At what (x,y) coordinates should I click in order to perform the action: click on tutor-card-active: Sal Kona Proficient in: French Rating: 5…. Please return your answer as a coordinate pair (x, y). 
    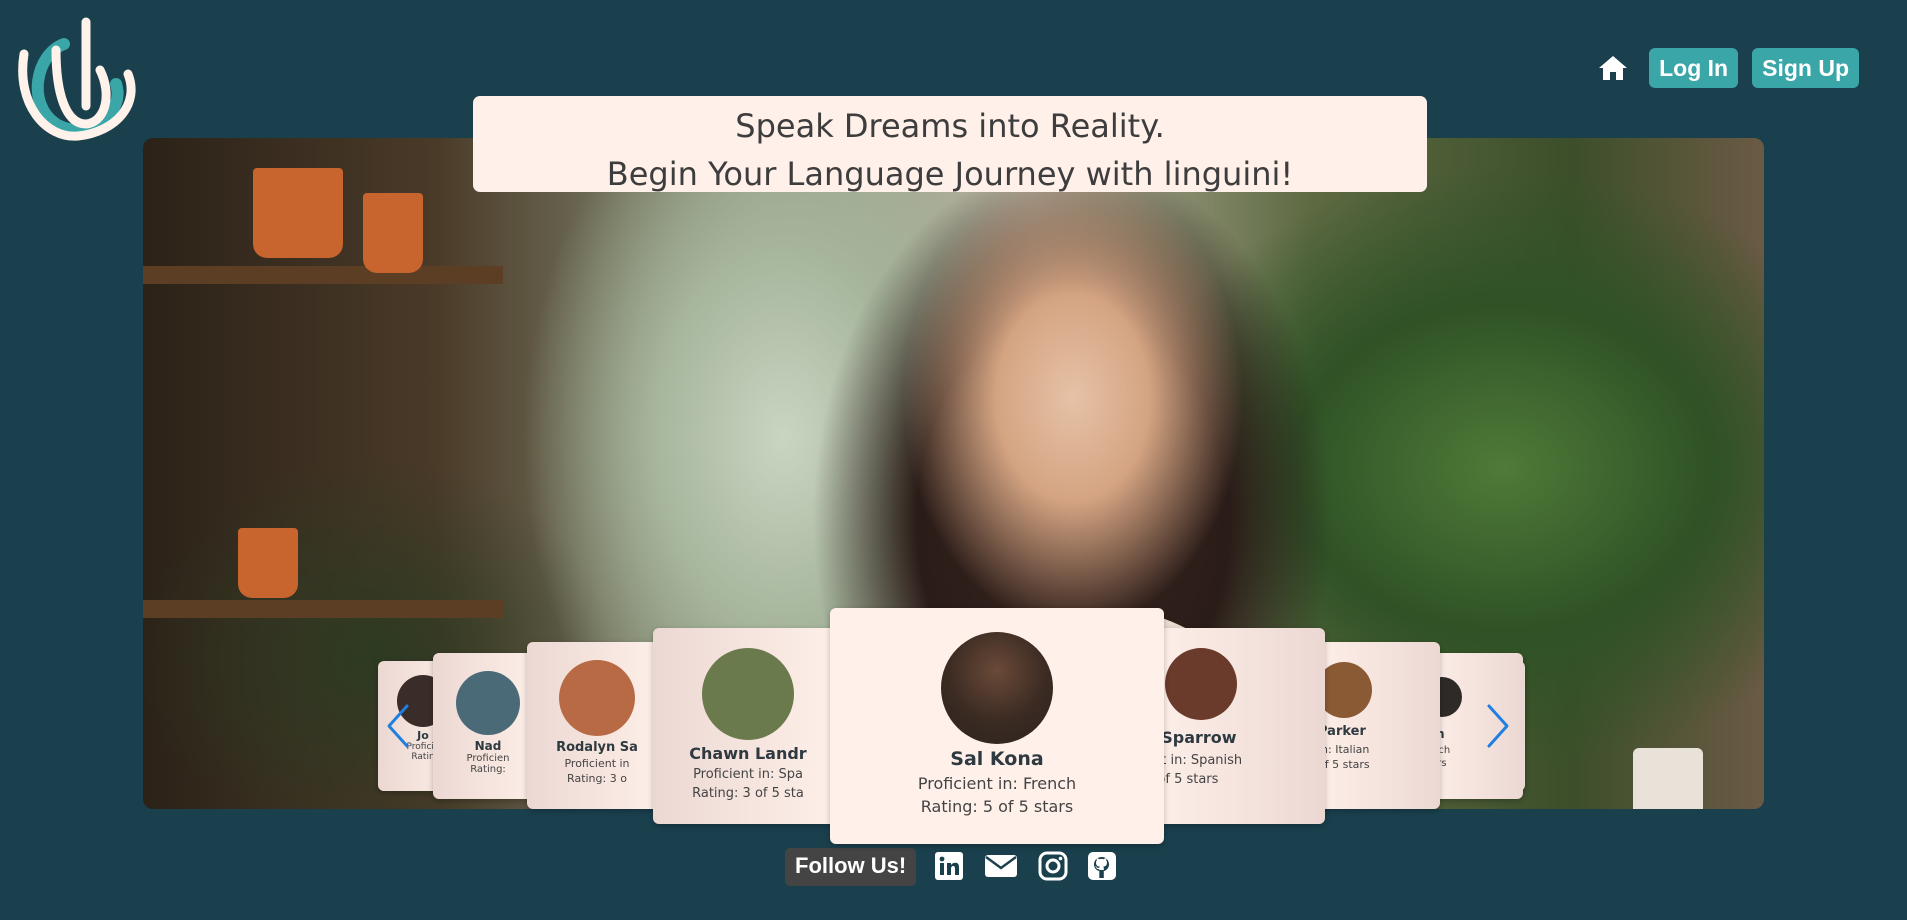
    Looking at the image, I should click on (997, 726).